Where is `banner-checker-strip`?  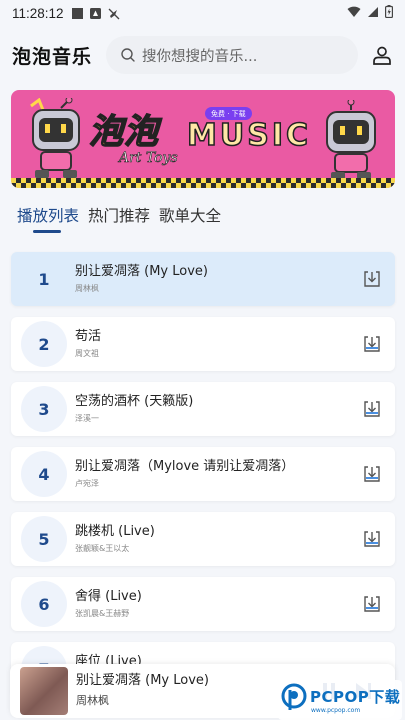 banner-checker-strip is located at coordinates (203, 183).